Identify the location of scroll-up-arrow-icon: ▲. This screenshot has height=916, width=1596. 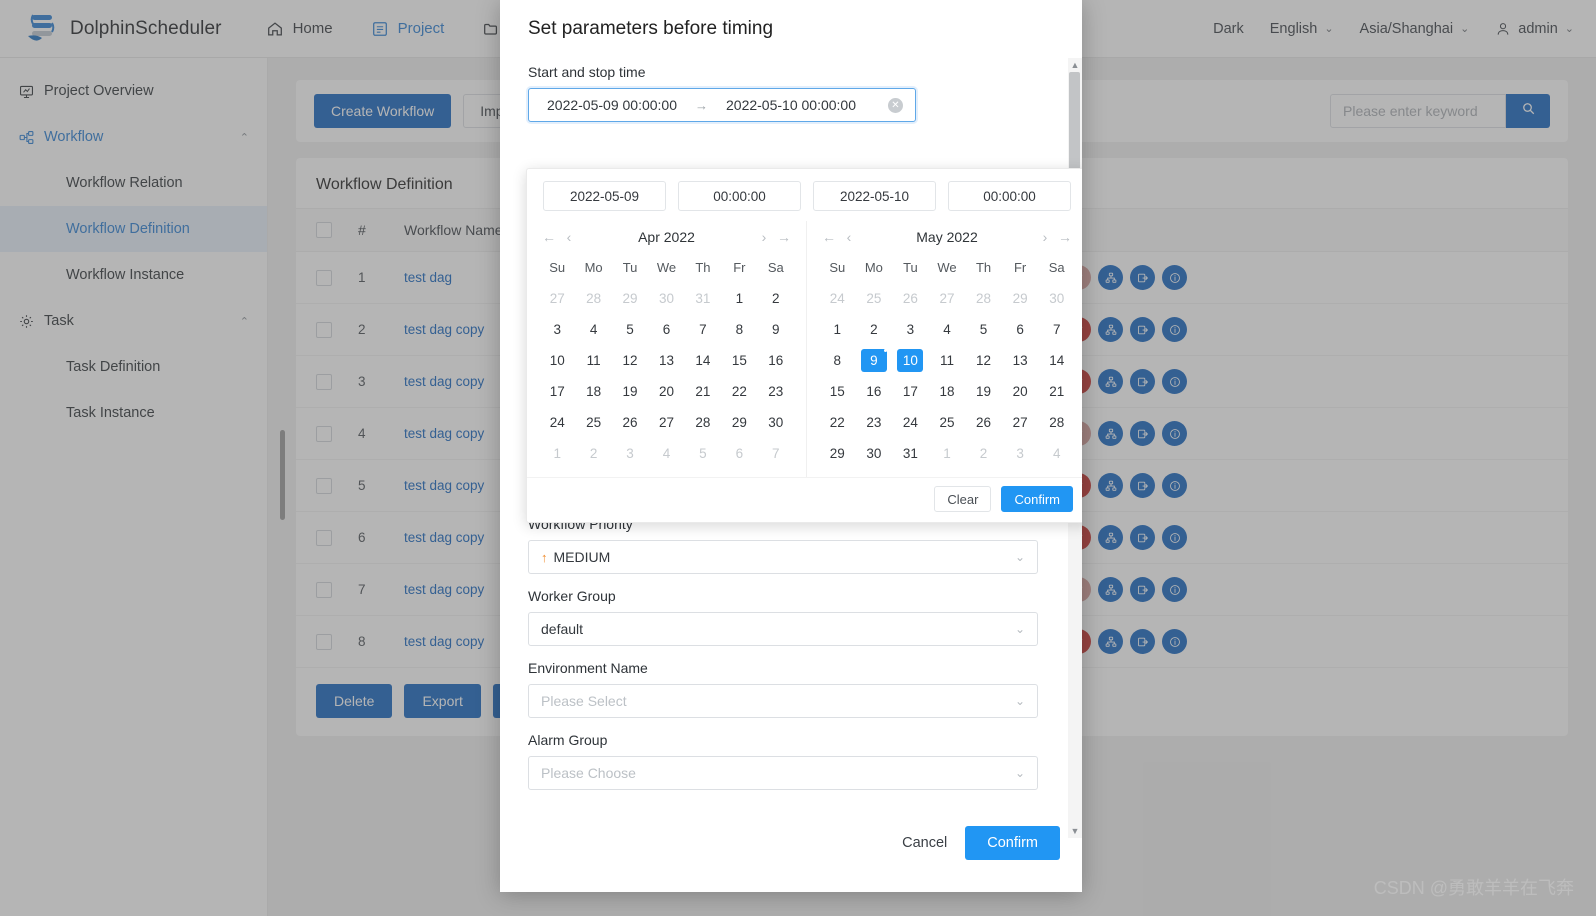
(1075, 65).